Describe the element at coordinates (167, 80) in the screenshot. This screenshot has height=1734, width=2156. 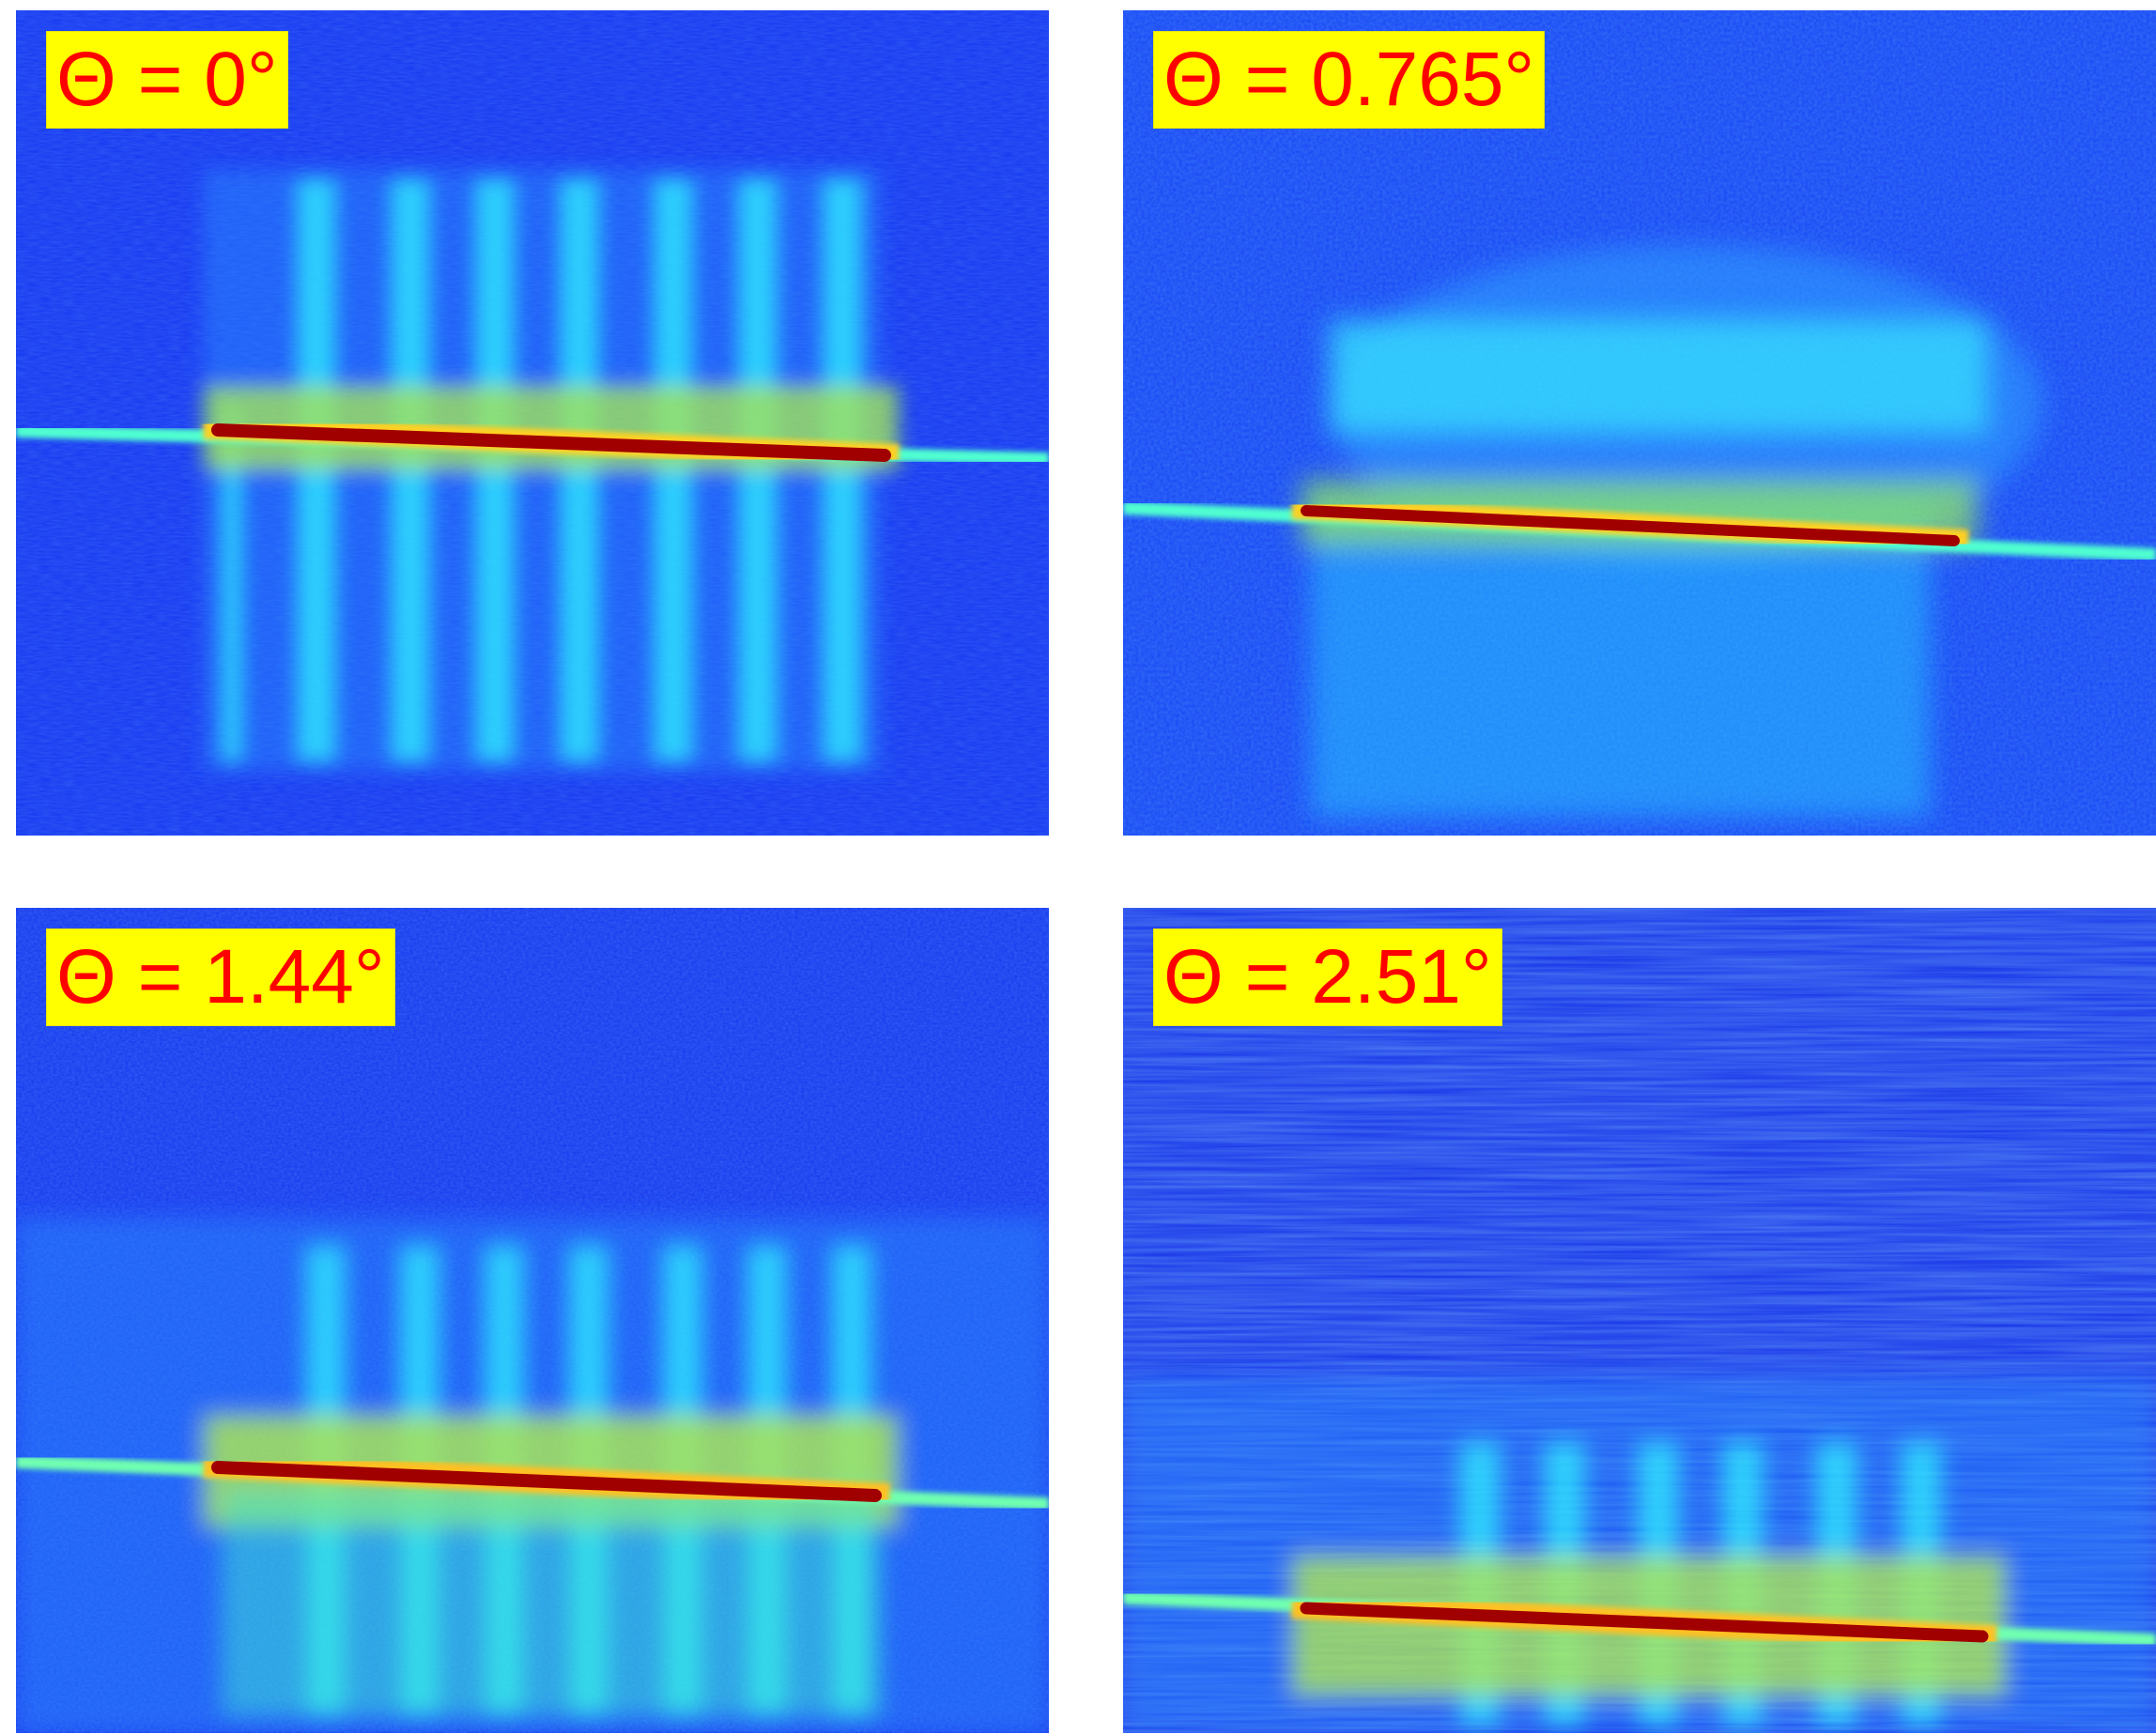
I see `theta-label: Θ = 0°` at that location.